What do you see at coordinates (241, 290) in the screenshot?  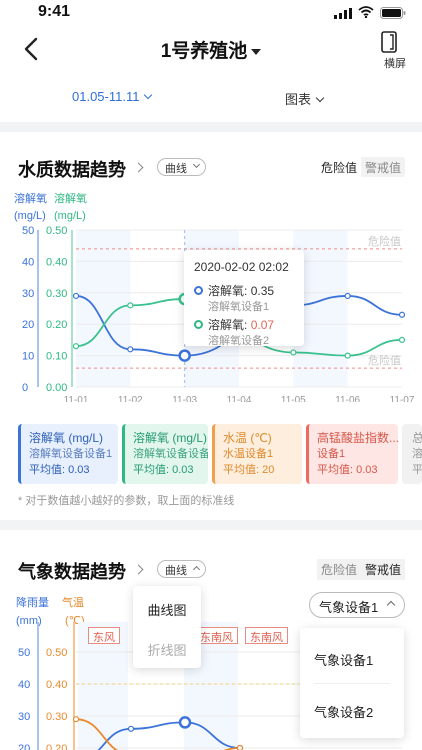 I see `tooltip-row-1: 溶解氧: 0.35` at bounding box center [241, 290].